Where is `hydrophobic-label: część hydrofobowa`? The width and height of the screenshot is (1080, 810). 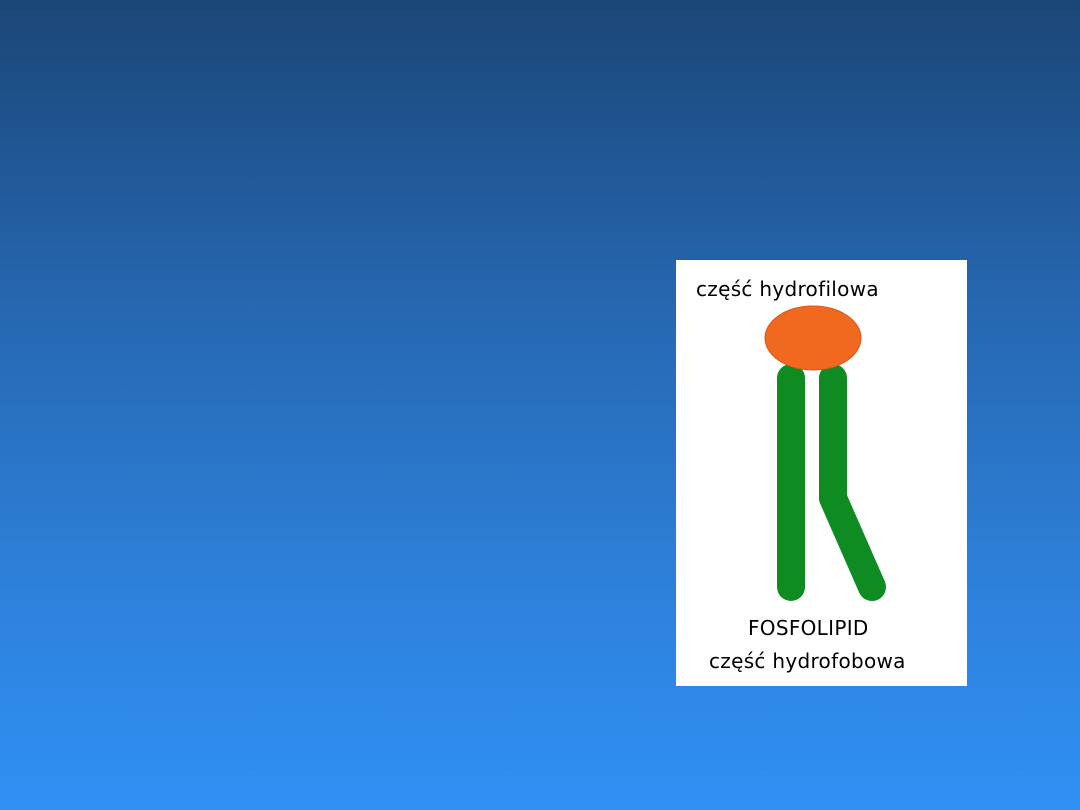 hydrophobic-label: część hydrofobowa is located at coordinates (807, 661).